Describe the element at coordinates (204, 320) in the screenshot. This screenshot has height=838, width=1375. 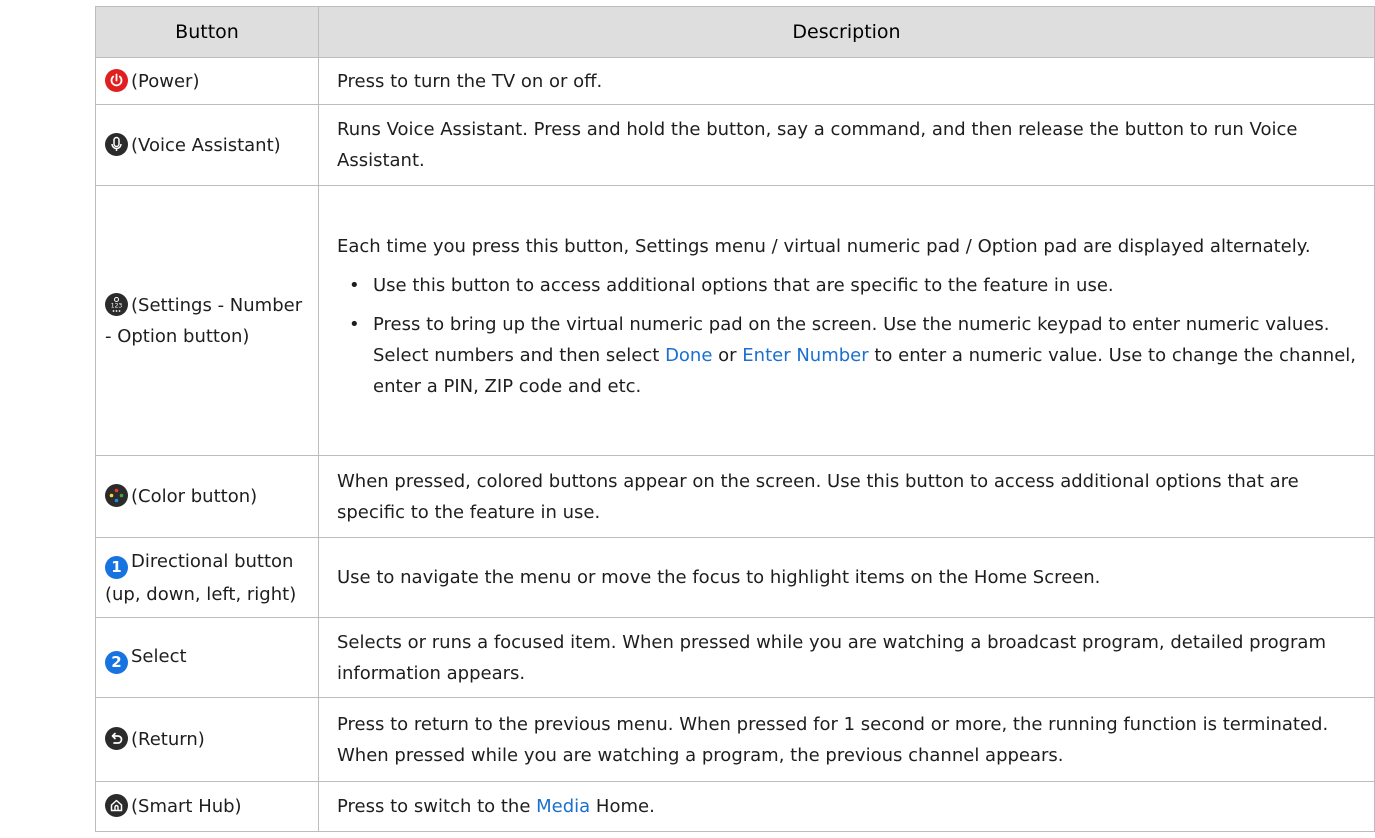
I see `button-label: (Settings - Number - Option button)` at that location.